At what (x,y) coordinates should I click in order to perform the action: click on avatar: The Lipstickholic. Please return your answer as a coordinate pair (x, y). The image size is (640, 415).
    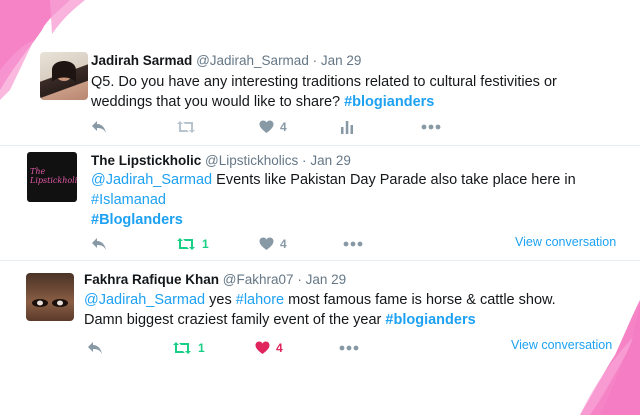
    Looking at the image, I should click on (52, 177).